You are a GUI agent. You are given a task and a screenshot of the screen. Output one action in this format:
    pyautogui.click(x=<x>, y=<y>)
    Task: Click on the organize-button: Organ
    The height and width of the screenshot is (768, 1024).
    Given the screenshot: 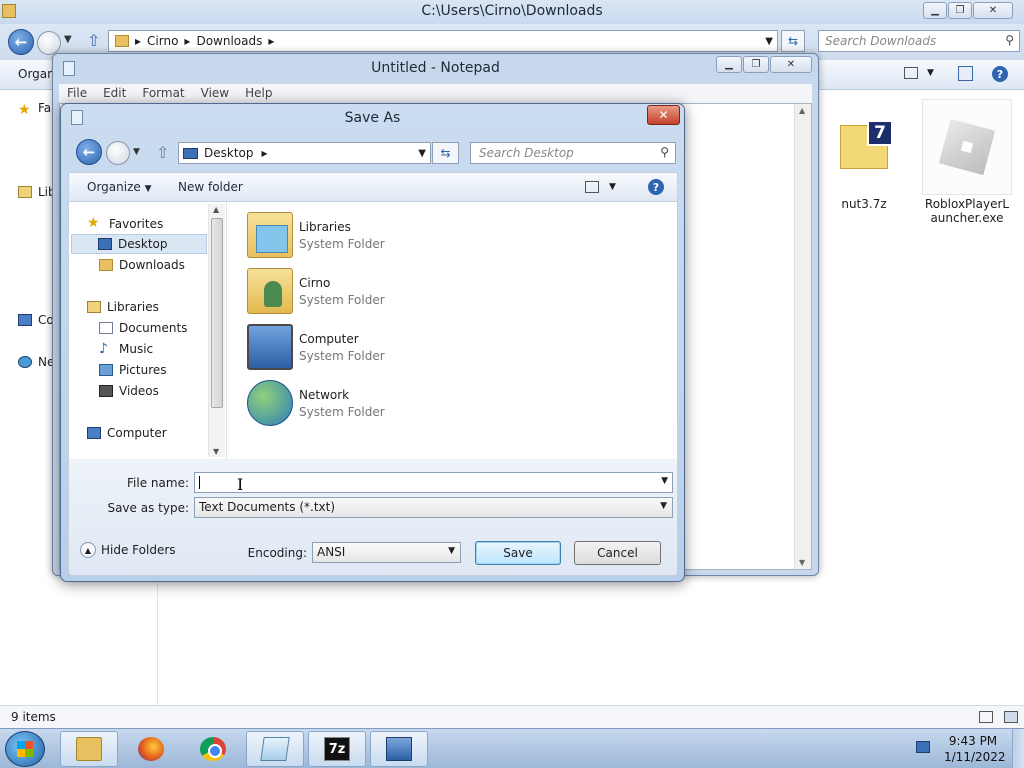 What is the action you would take?
    pyautogui.click(x=36, y=74)
    